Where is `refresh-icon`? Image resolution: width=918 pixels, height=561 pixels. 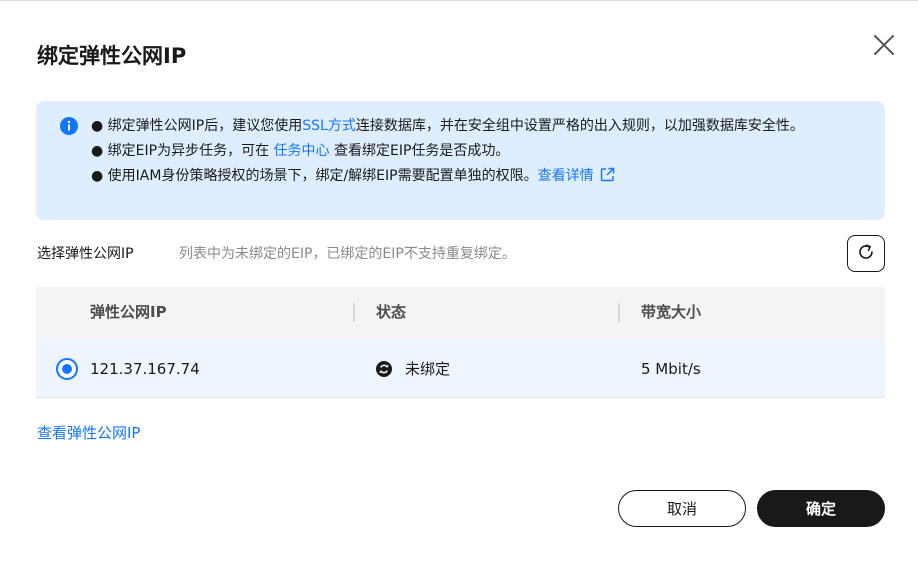 refresh-icon is located at coordinates (866, 254).